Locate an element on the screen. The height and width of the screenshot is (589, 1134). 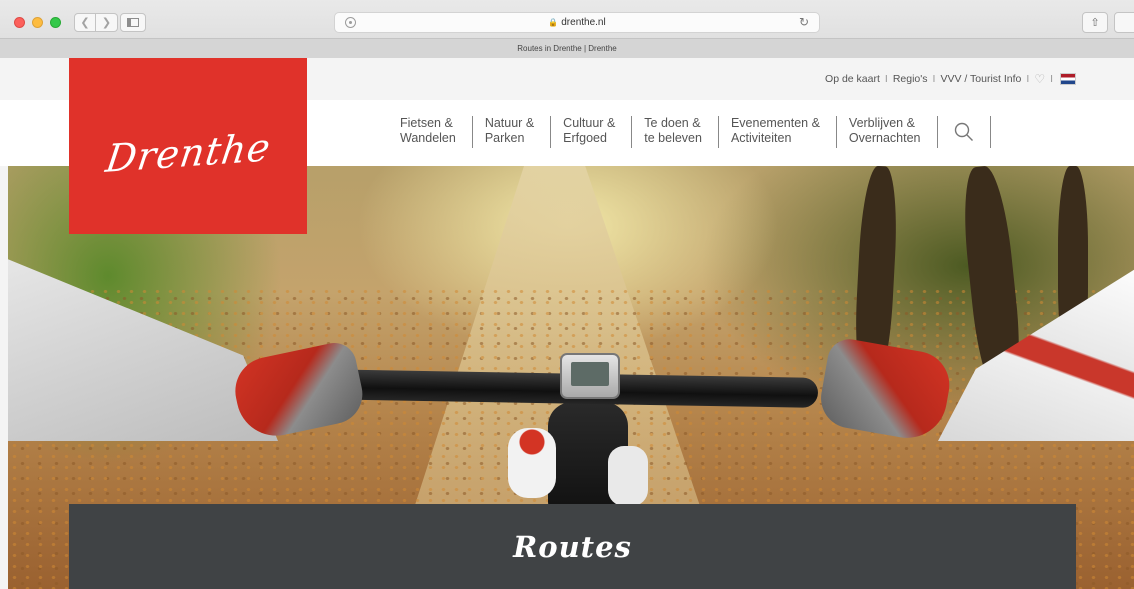
site-settings-icon is located at coordinates (350, 22).